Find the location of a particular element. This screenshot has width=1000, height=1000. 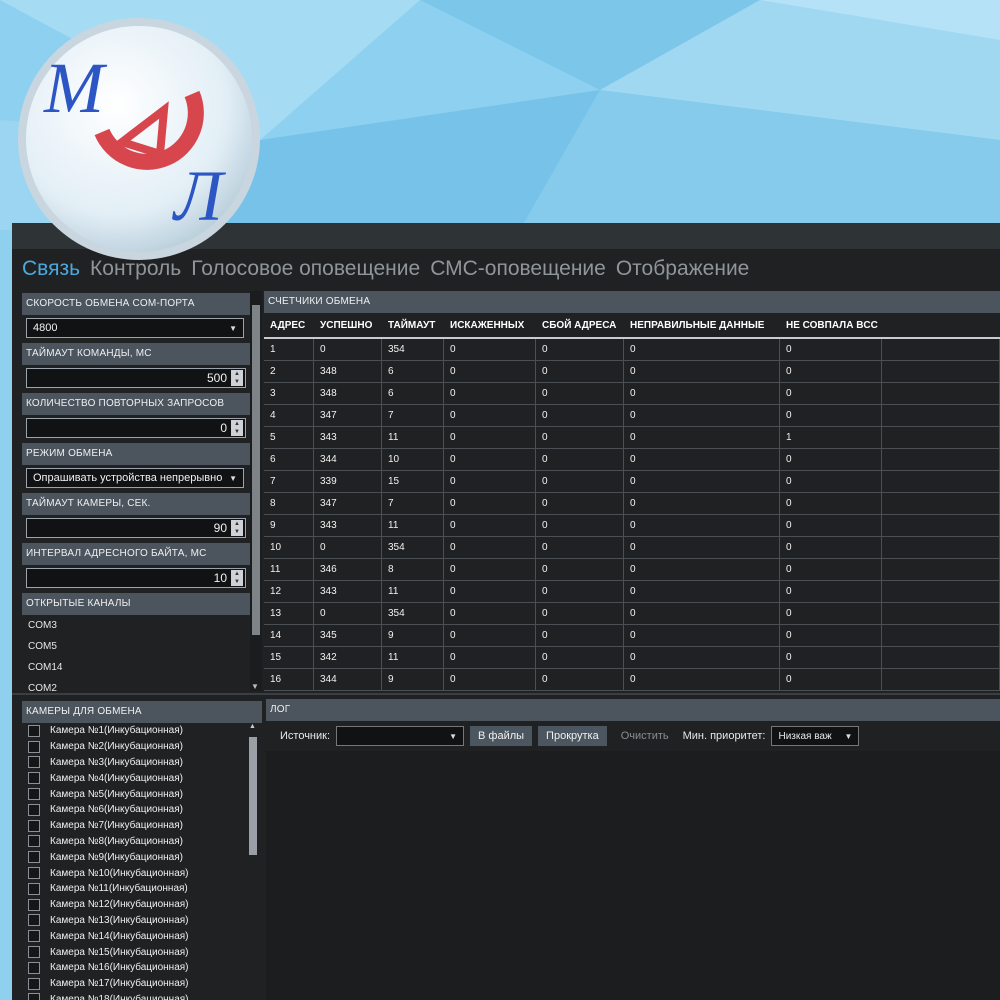

camera-item: Камера №9(Инкубационная) is located at coordinates (142, 857).